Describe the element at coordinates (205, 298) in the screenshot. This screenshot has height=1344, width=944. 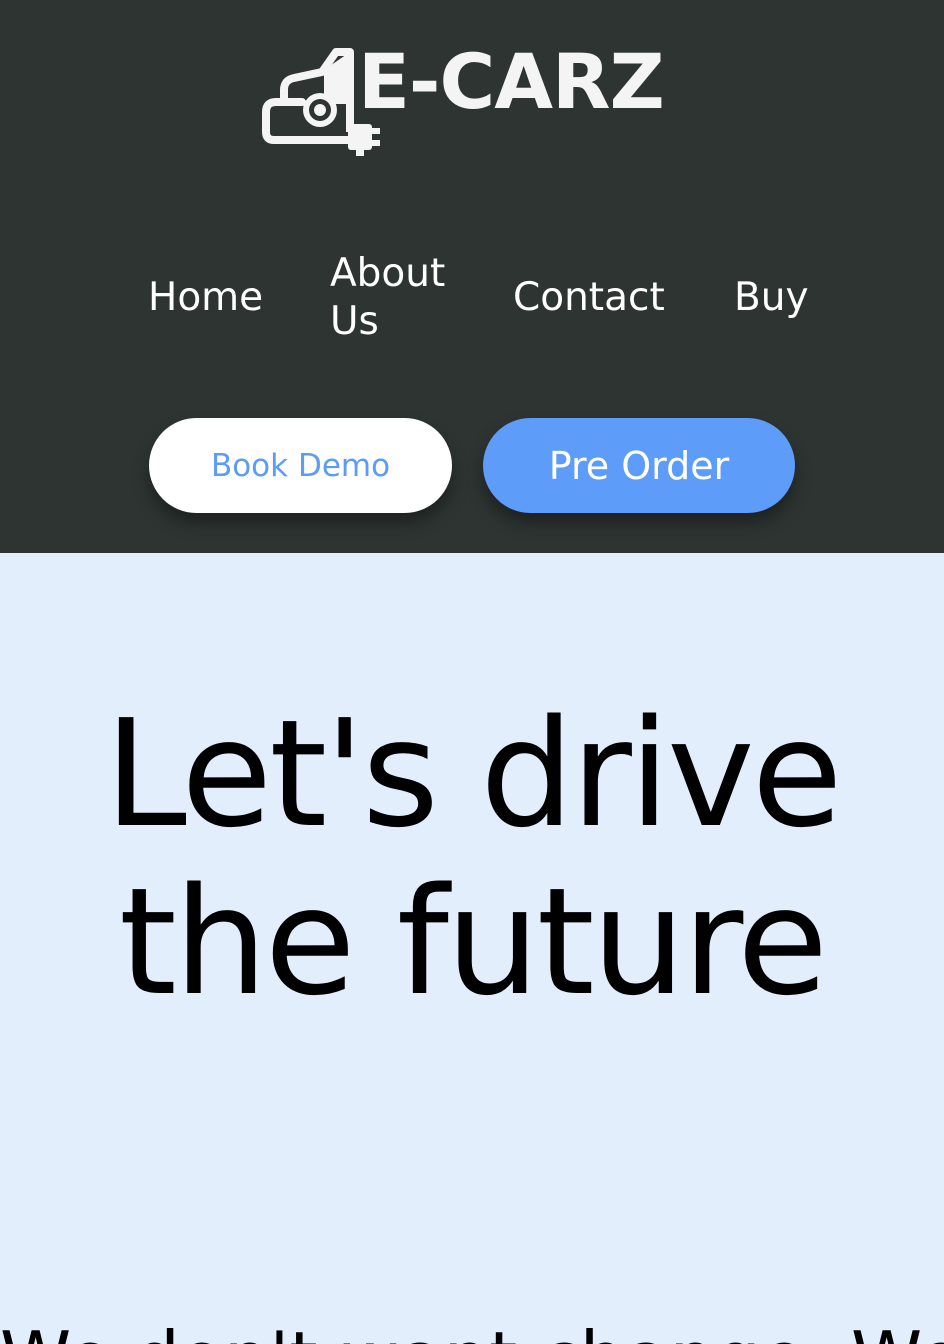
I see `nav-home-link: Home` at that location.